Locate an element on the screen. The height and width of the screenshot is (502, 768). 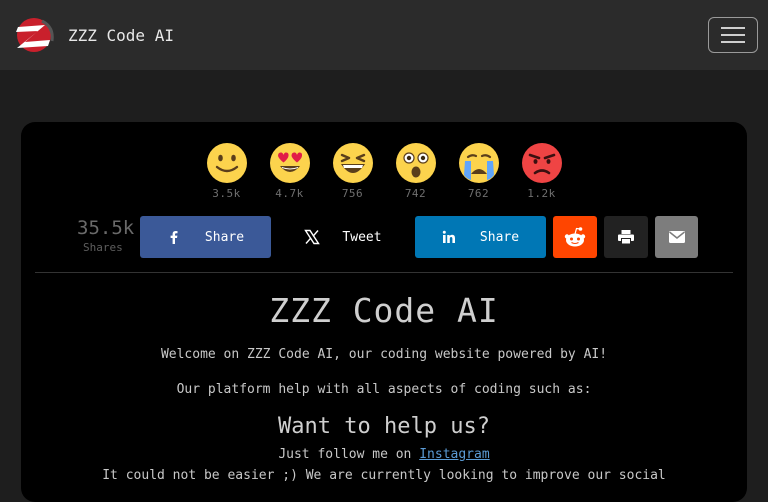
facebook-share-button: Share is located at coordinates (205, 237).